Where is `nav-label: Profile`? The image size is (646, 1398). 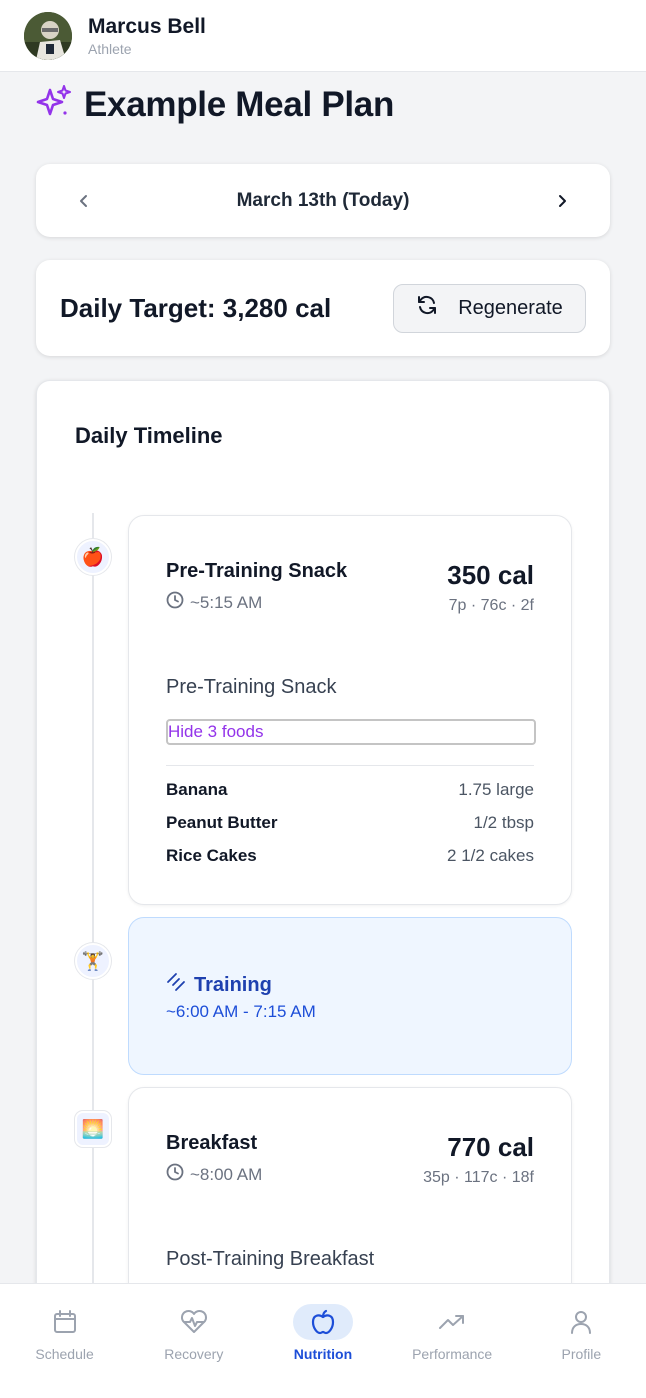
nav-label: Profile is located at coordinates (581, 1354).